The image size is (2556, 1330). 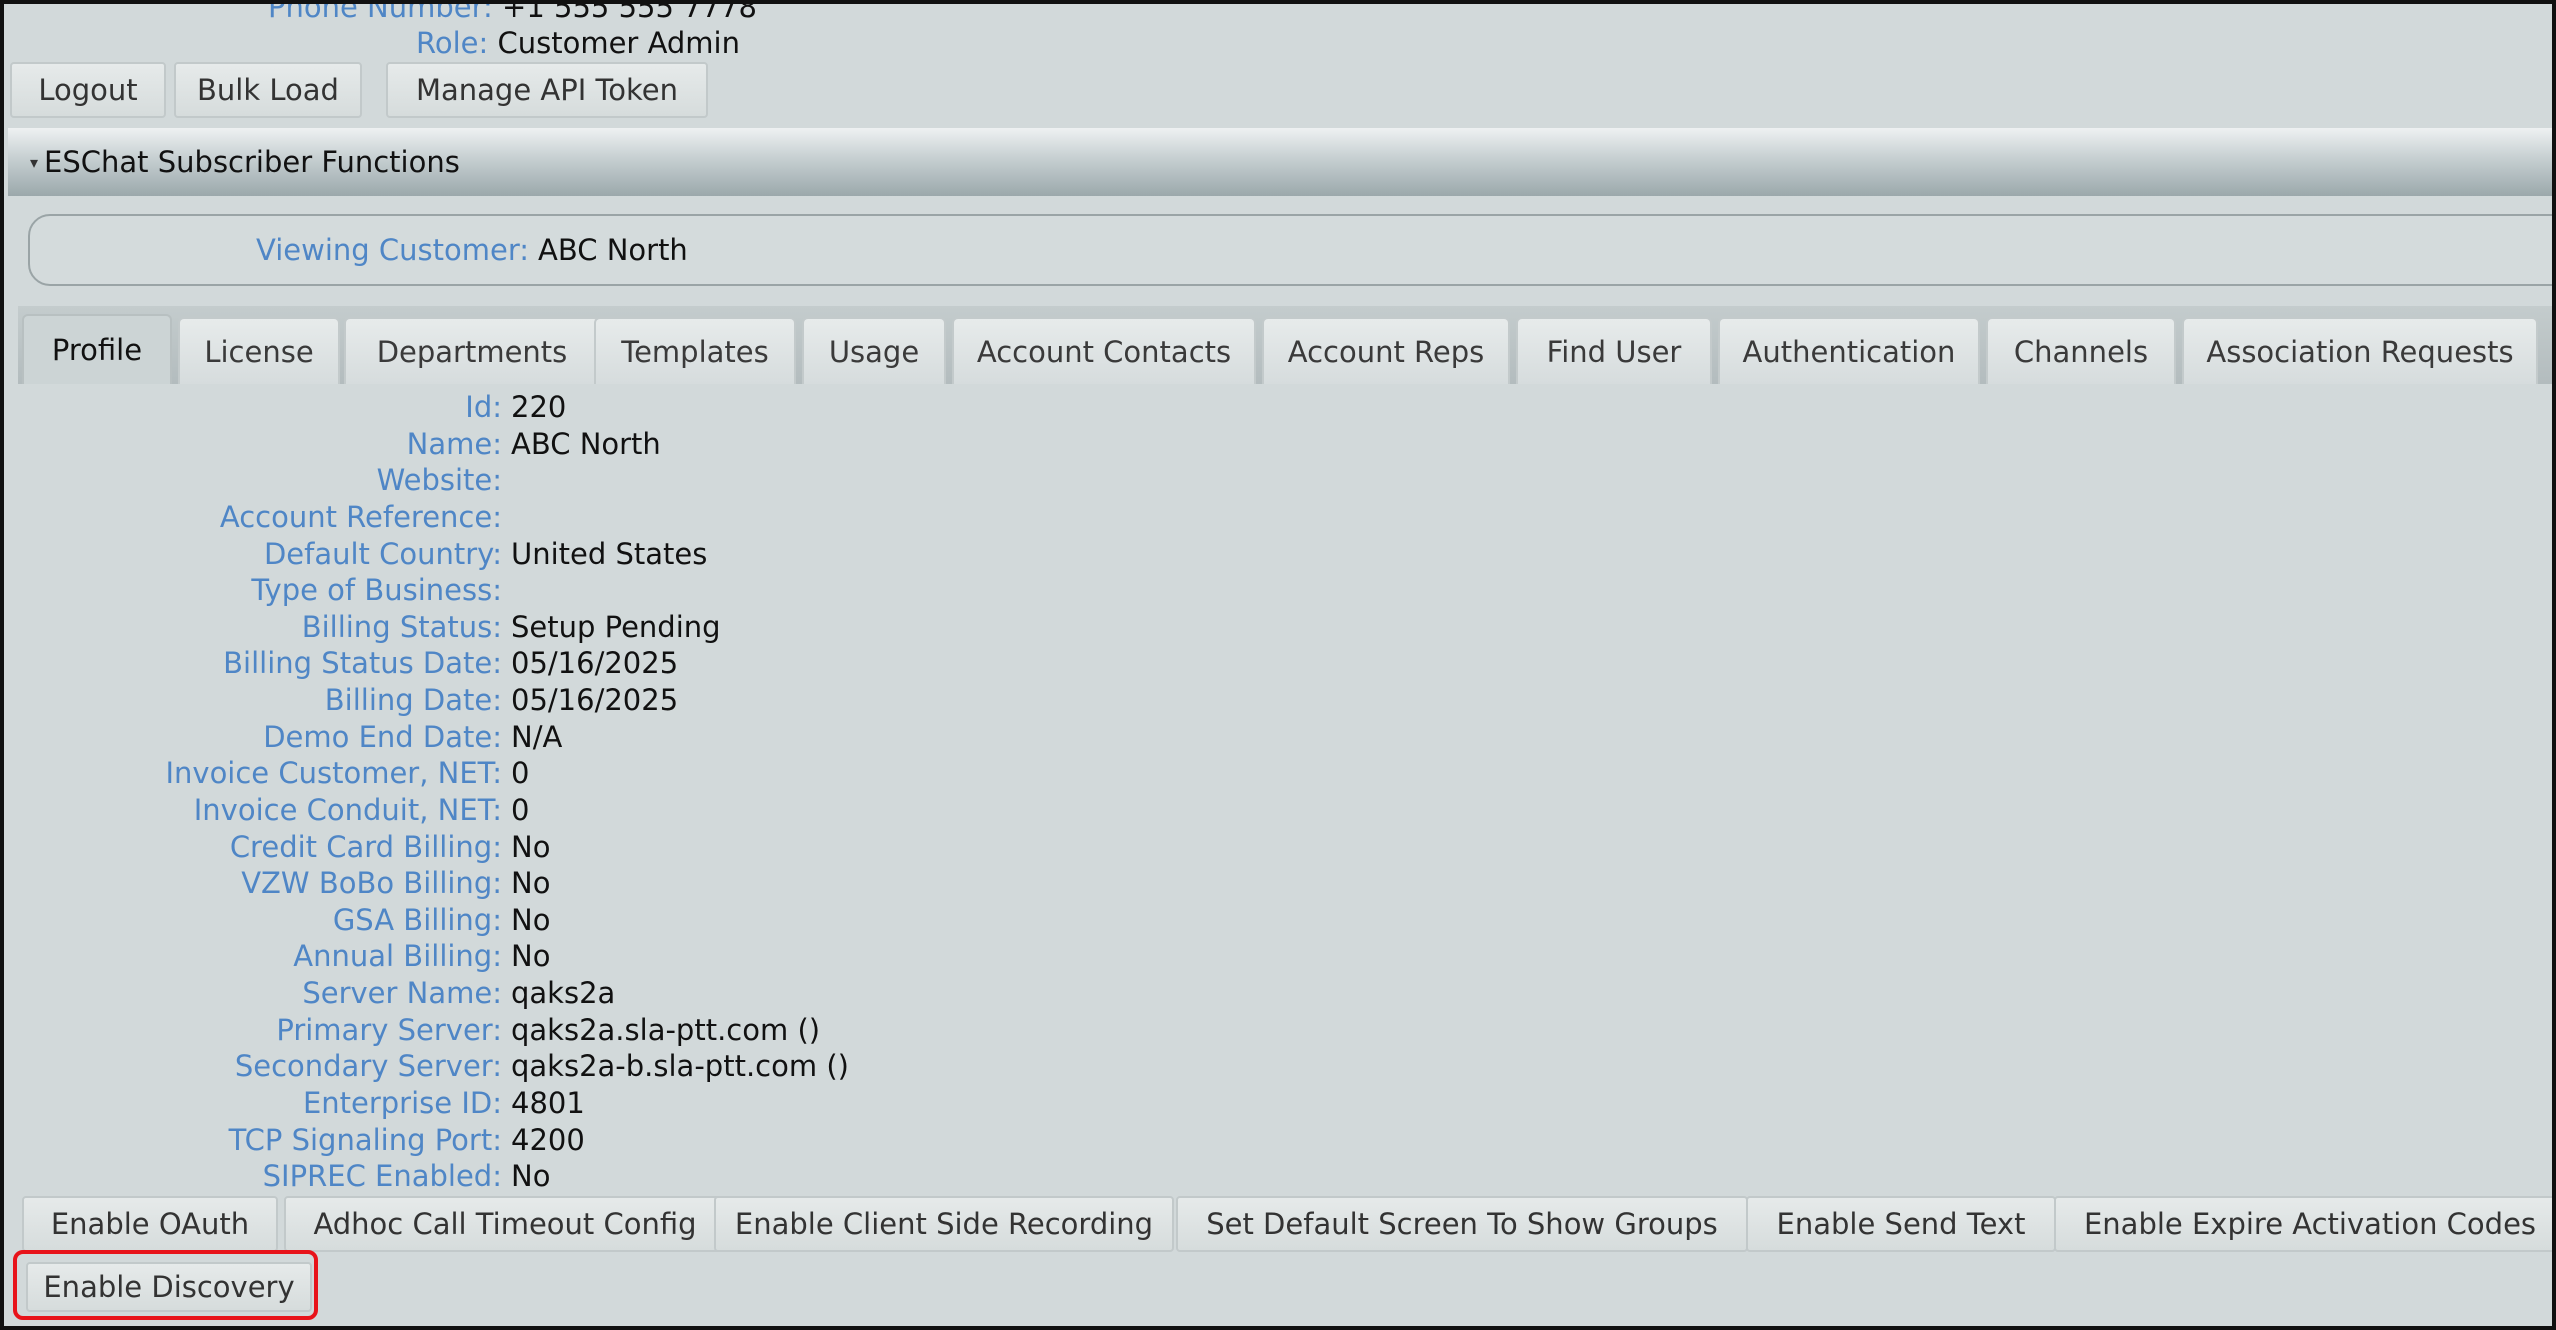 I want to click on field-default-country: Default Country: United States, so click(x=1278, y=555).